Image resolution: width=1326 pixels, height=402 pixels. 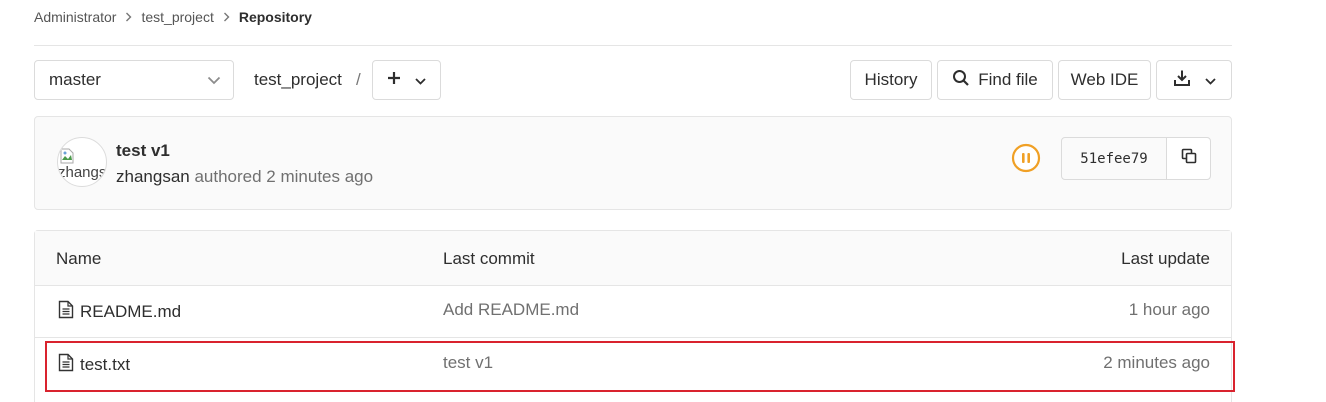 What do you see at coordinates (1182, 80) in the screenshot?
I see `download-icon` at bounding box center [1182, 80].